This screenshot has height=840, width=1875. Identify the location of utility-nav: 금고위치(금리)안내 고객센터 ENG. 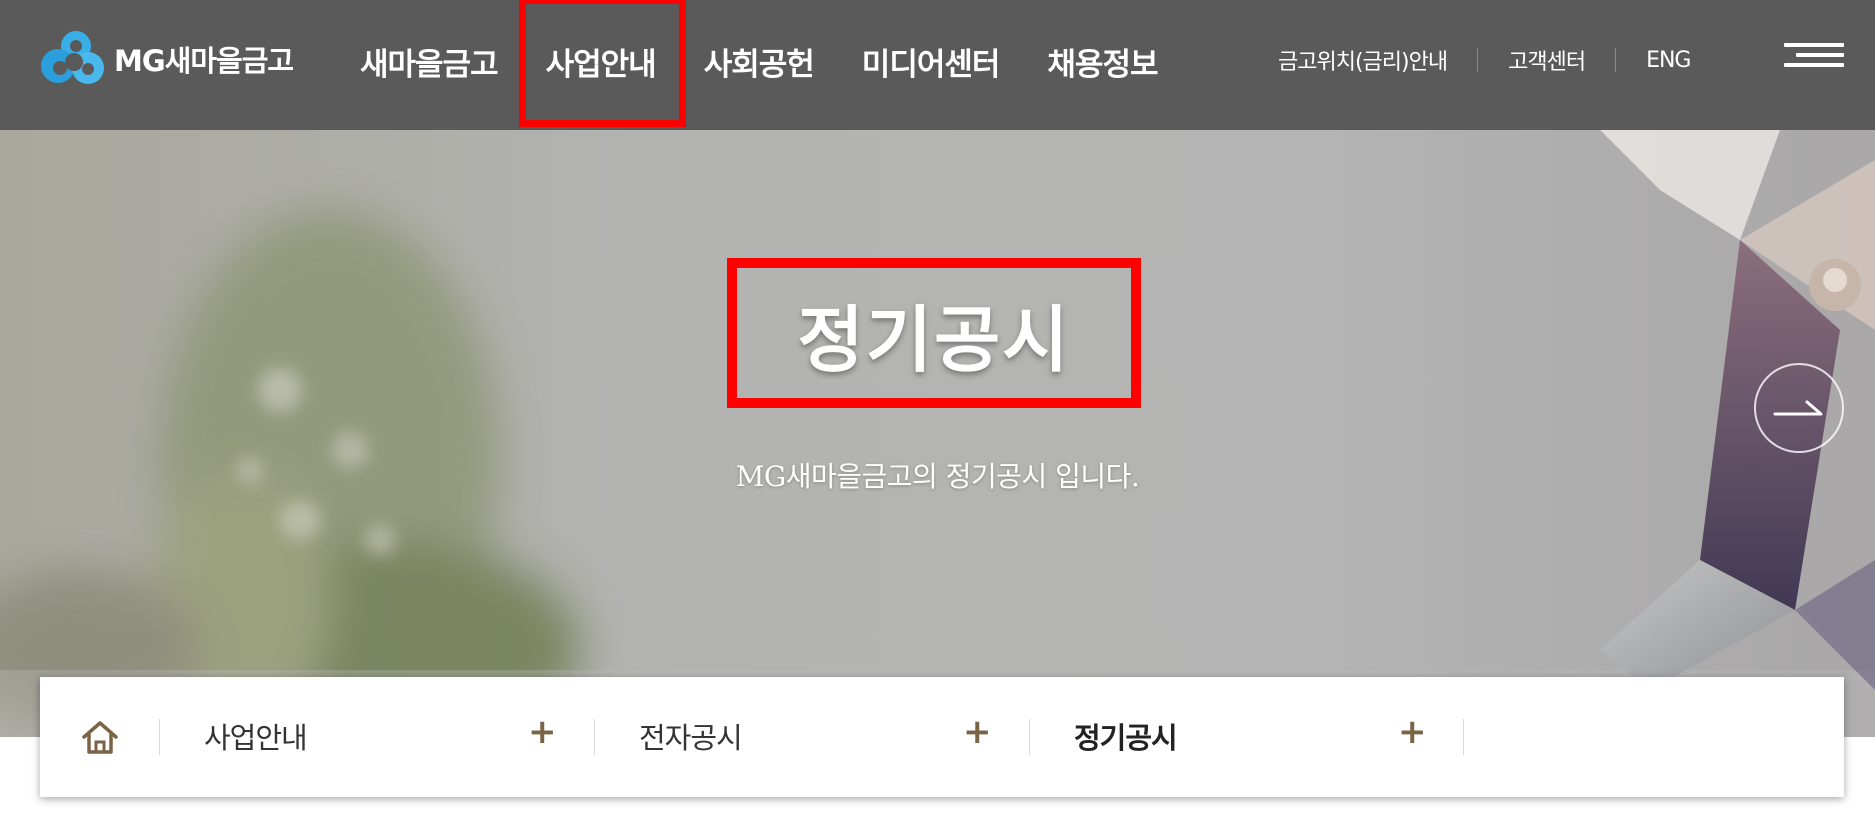
(1484, 60).